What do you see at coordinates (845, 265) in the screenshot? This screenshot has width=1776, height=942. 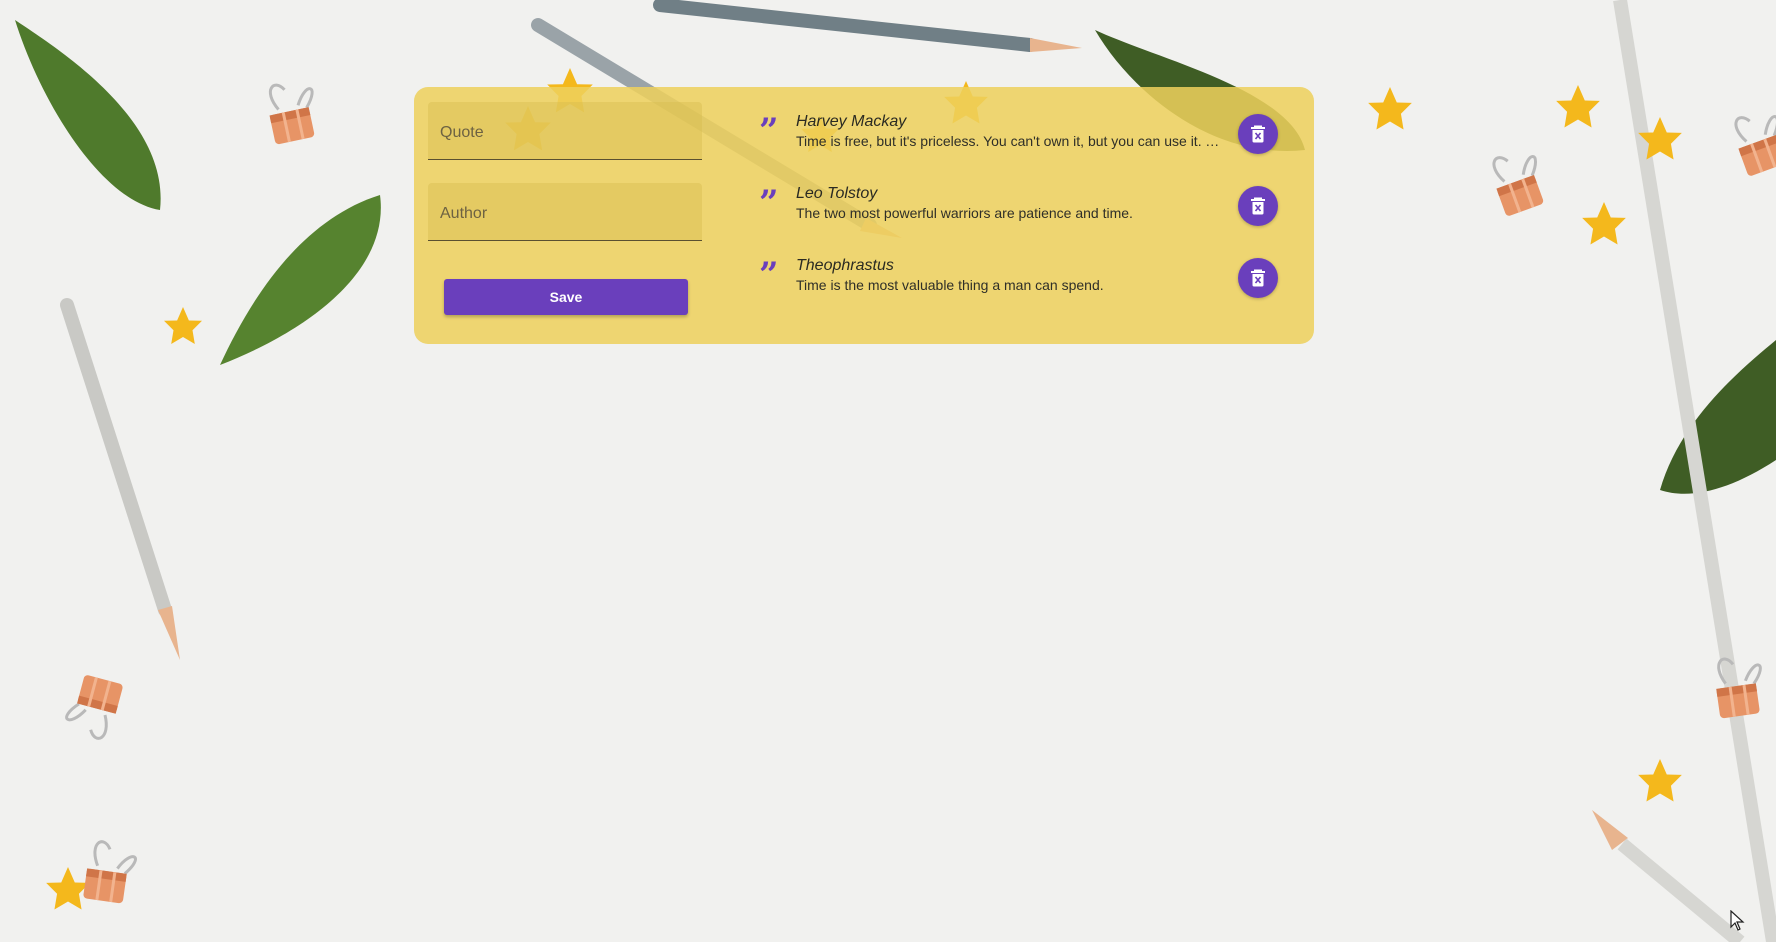 I see `quote-author: Theophrastus` at bounding box center [845, 265].